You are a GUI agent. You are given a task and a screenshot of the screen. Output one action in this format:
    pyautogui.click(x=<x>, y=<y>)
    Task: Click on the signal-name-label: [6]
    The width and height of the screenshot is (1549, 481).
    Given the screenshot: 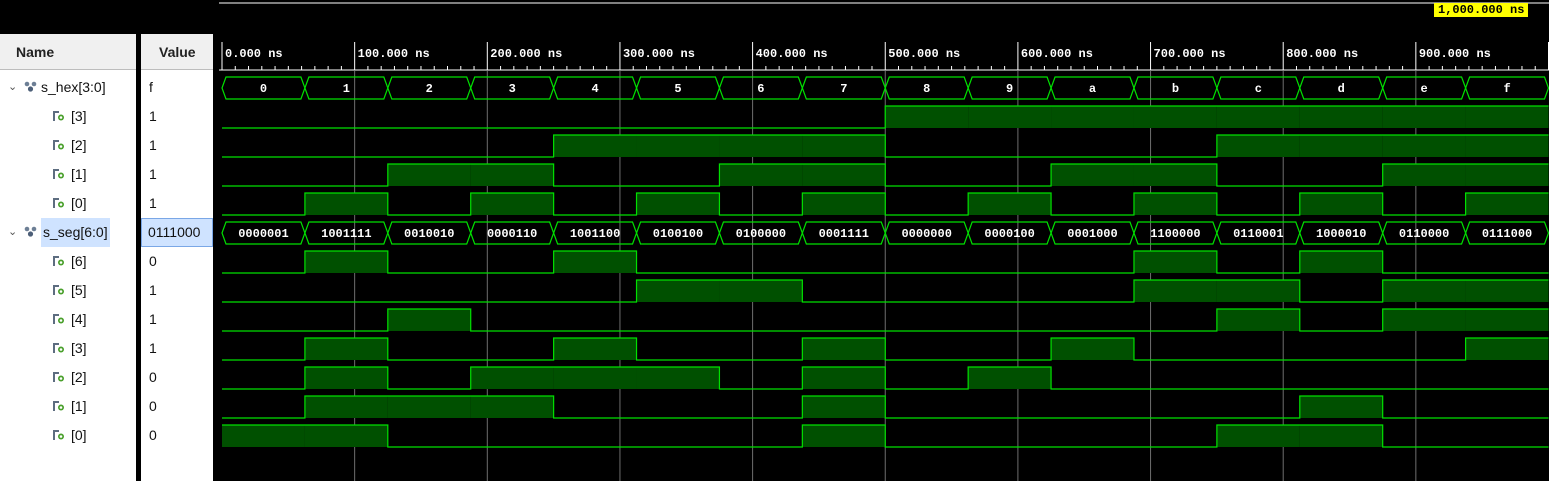 What is the action you would take?
    pyautogui.click(x=79, y=261)
    